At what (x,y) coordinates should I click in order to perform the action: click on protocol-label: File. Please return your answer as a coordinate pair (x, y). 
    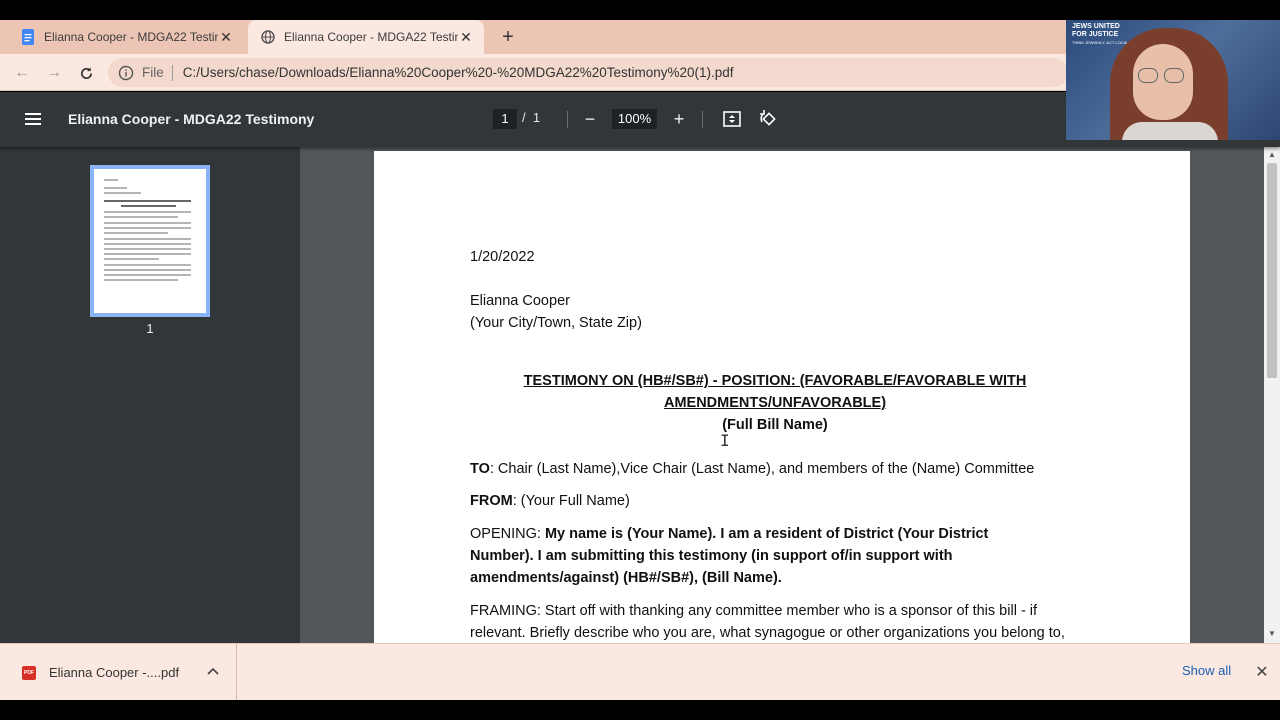
    Looking at the image, I should click on (153, 72).